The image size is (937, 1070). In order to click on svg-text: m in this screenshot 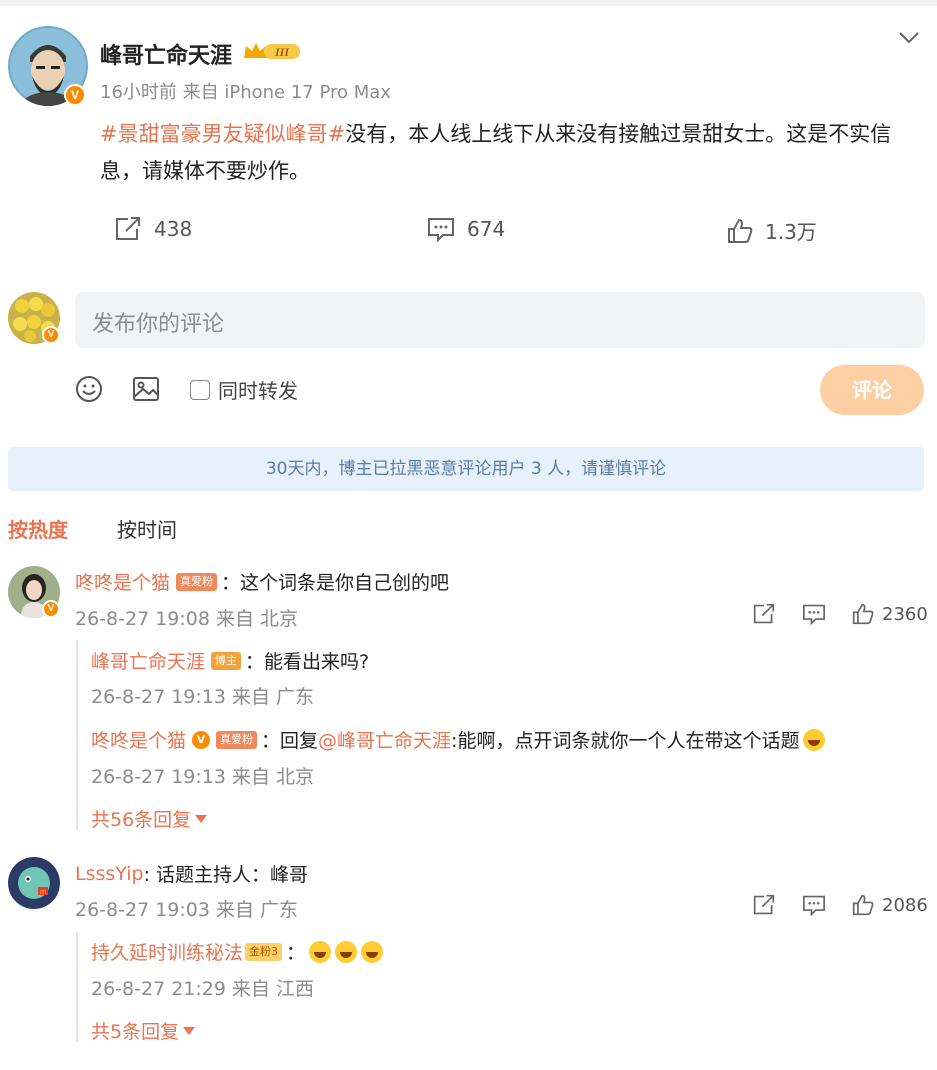, I will do `click(43, 892)`.